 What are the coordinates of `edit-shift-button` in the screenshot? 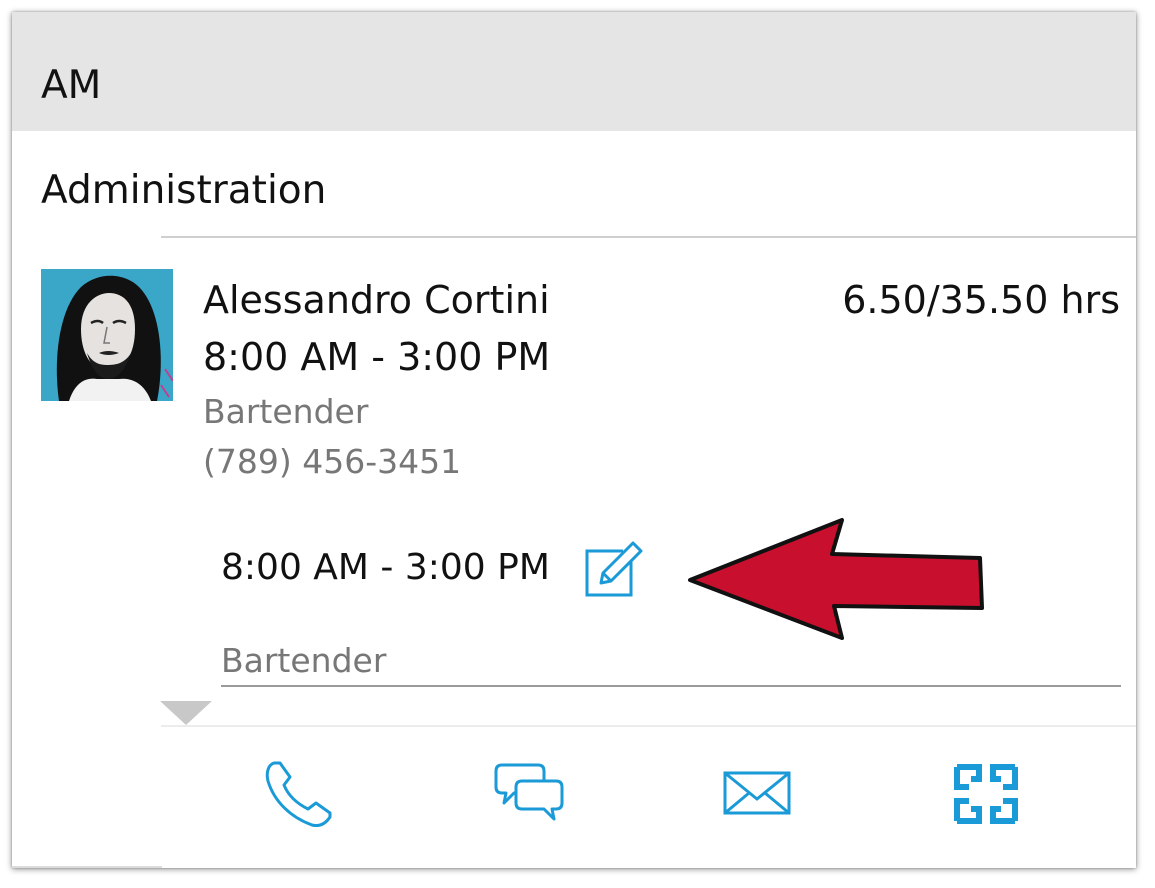 It's located at (614, 568).